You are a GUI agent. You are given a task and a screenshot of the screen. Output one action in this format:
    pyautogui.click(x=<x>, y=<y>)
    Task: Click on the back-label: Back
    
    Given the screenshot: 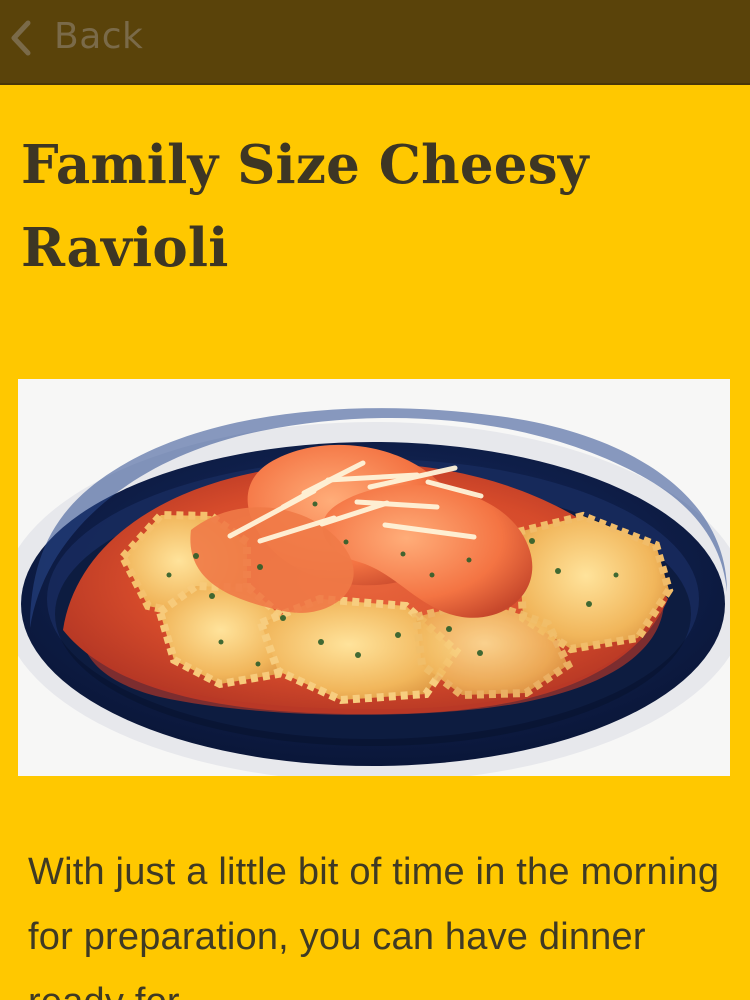 What is the action you would take?
    pyautogui.click(x=99, y=36)
    